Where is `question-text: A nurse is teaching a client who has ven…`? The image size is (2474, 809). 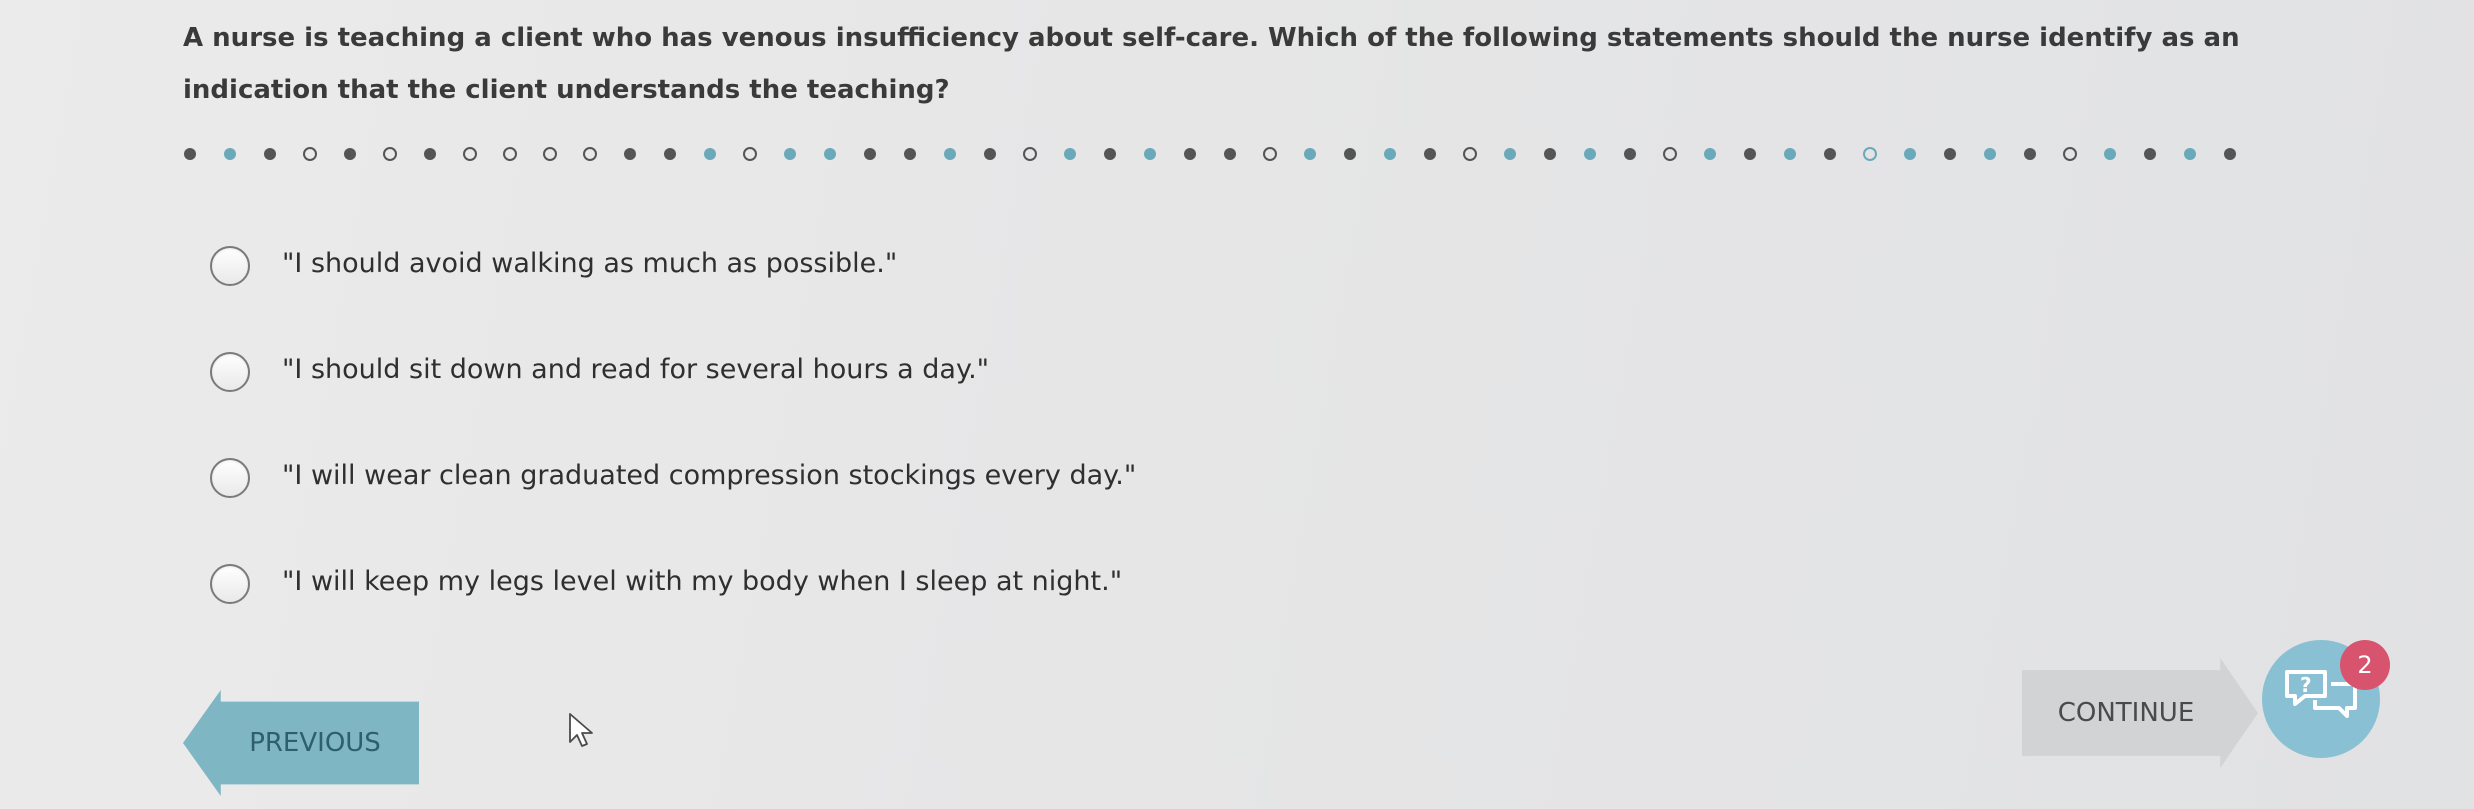
question-text: A nurse is teaching a client who has ven… is located at coordinates (1211, 64).